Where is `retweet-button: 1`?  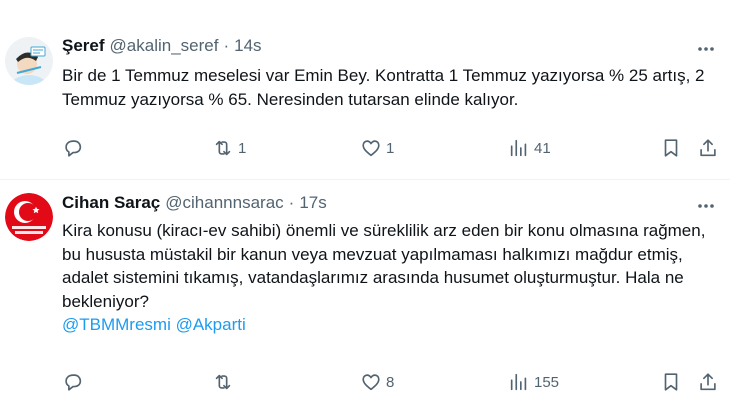
retweet-button: 1 is located at coordinates (229, 148).